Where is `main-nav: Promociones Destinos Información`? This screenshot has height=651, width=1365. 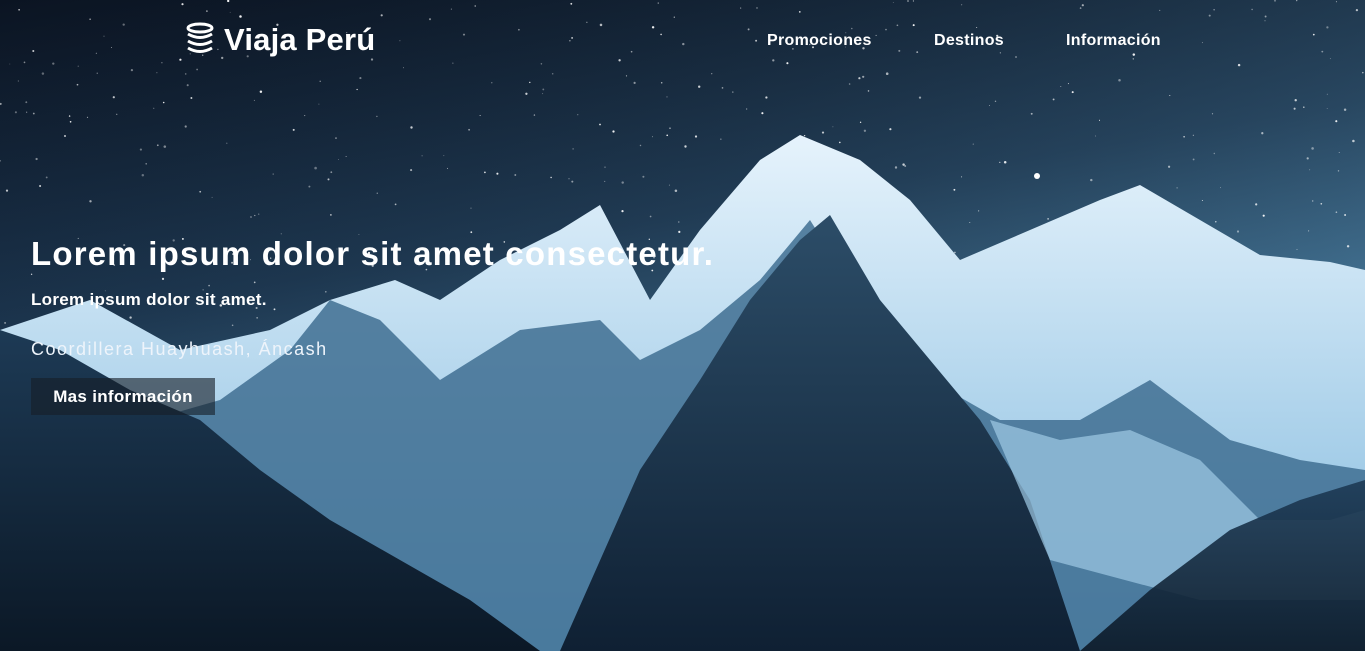 main-nav: Promociones Destinos Información is located at coordinates (682, 41).